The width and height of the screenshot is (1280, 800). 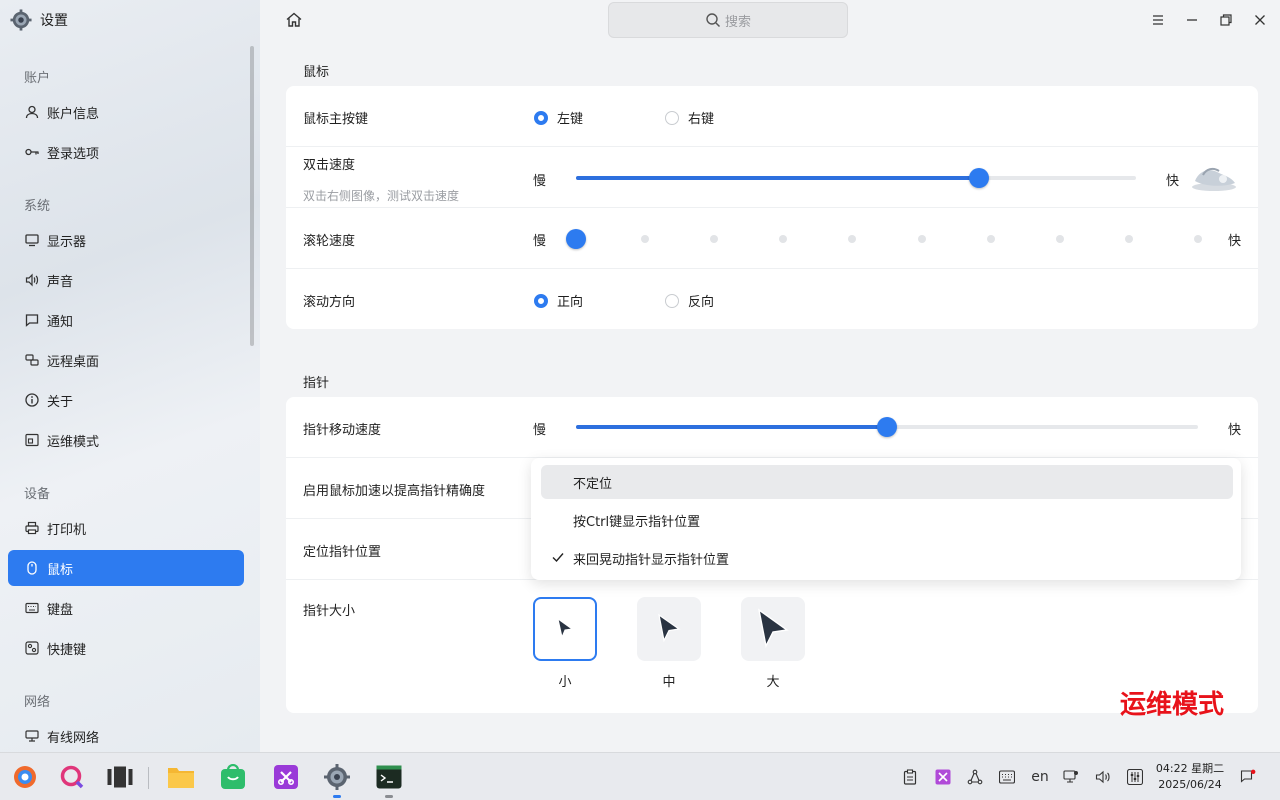 What do you see at coordinates (126, 320) in the screenshot?
I see `sidebar-item-notification: 通知` at bounding box center [126, 320].